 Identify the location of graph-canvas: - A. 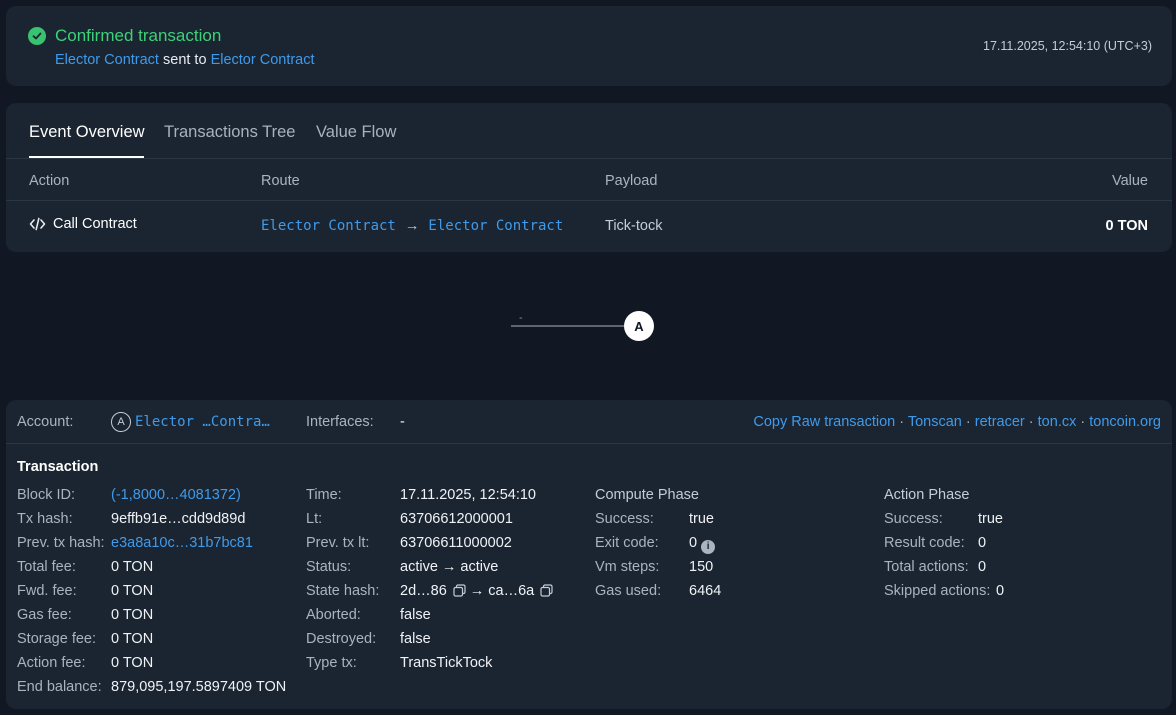
(582, 326).